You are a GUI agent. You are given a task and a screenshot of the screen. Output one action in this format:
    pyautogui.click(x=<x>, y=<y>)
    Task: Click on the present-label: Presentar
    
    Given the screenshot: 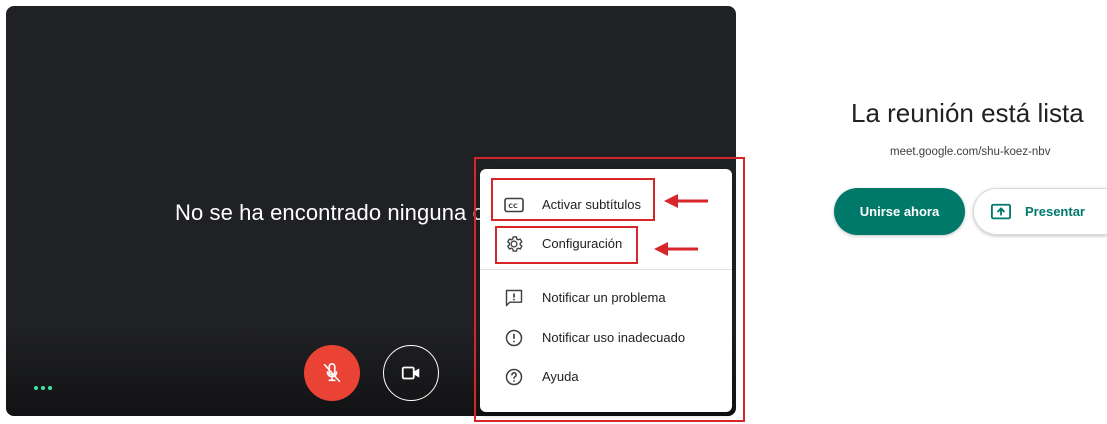 What is the action you would take?
    pyautogui.click(x=1055, y=211)
    